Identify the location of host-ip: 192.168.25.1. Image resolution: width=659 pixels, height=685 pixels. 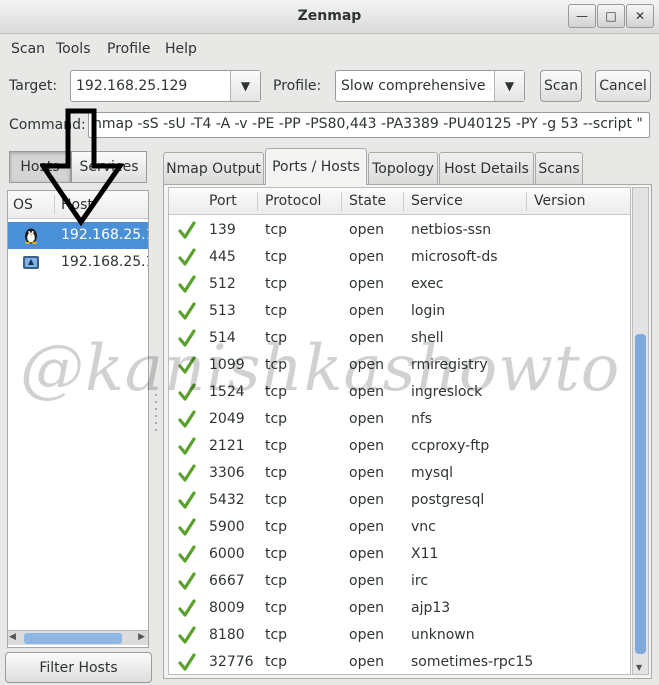
(104, 262).